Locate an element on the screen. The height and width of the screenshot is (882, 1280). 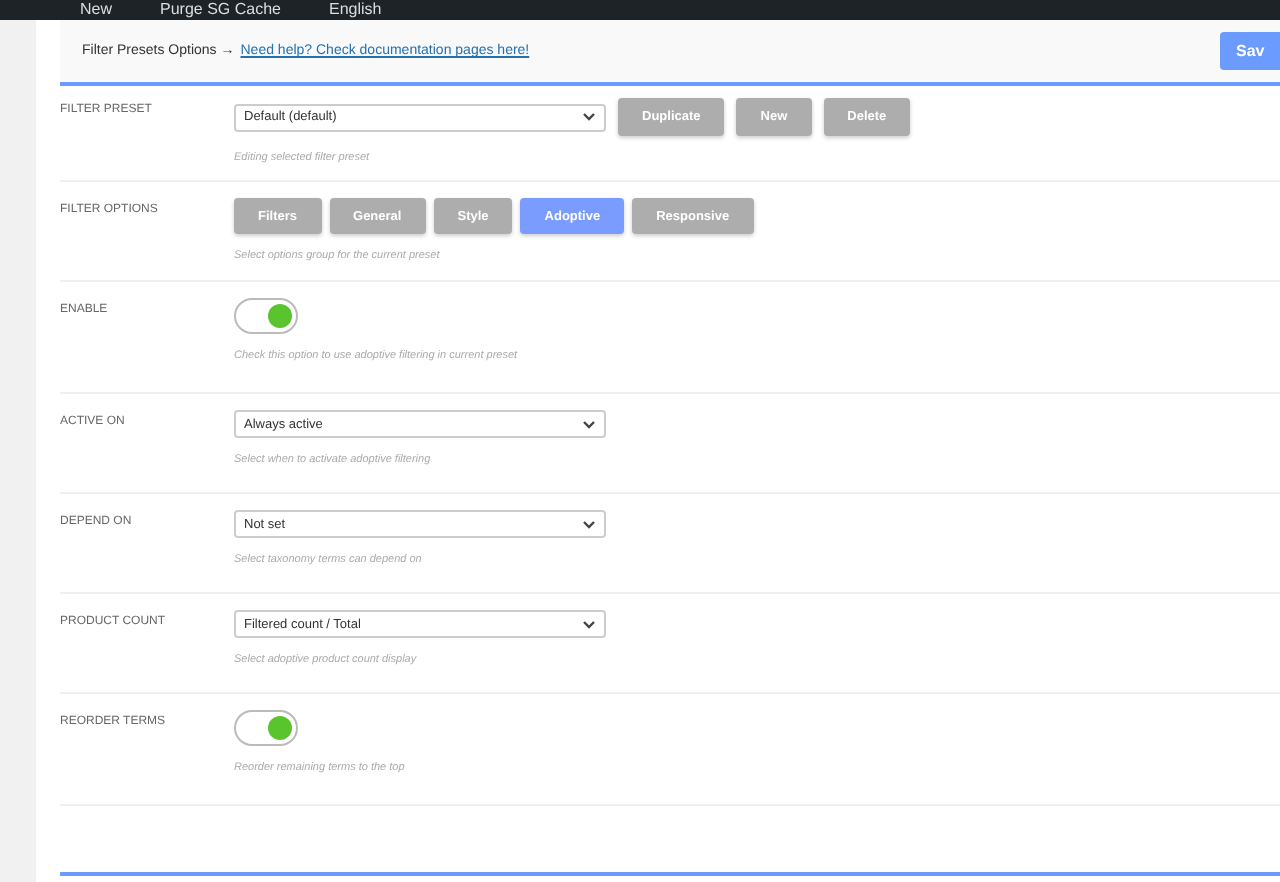
admin-bar-item: New is located at coordinates (96, 10).